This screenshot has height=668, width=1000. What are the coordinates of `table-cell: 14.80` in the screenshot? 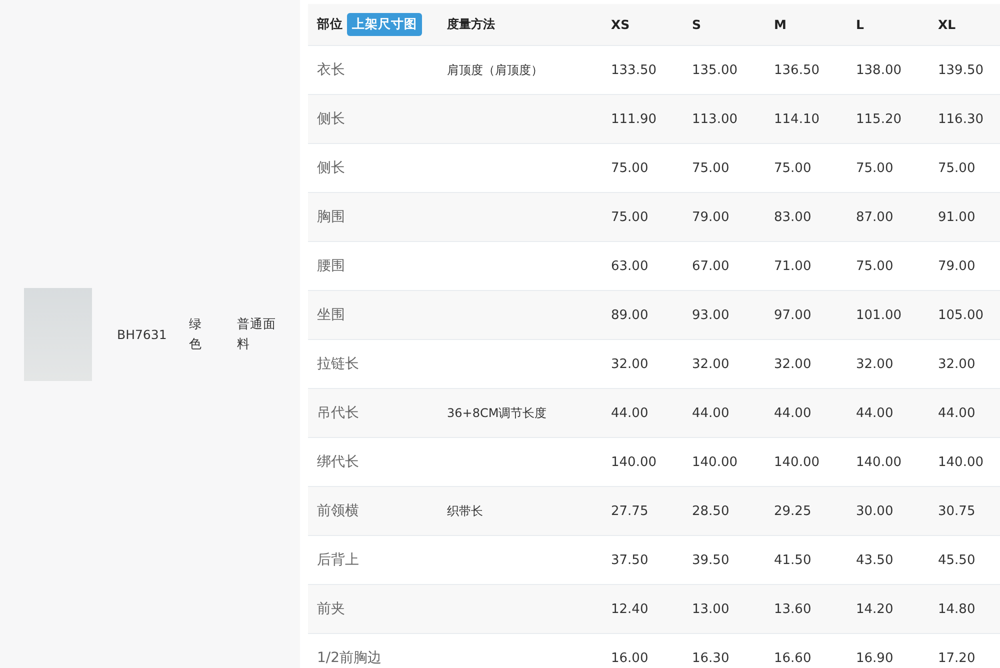 It's located at (957, 609).